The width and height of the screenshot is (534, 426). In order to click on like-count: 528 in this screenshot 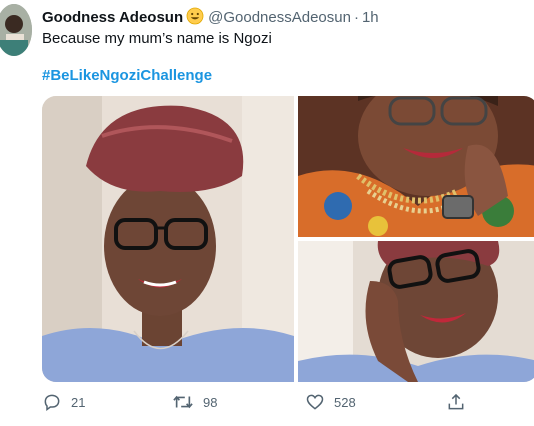, I will do `click(345, 402)`.